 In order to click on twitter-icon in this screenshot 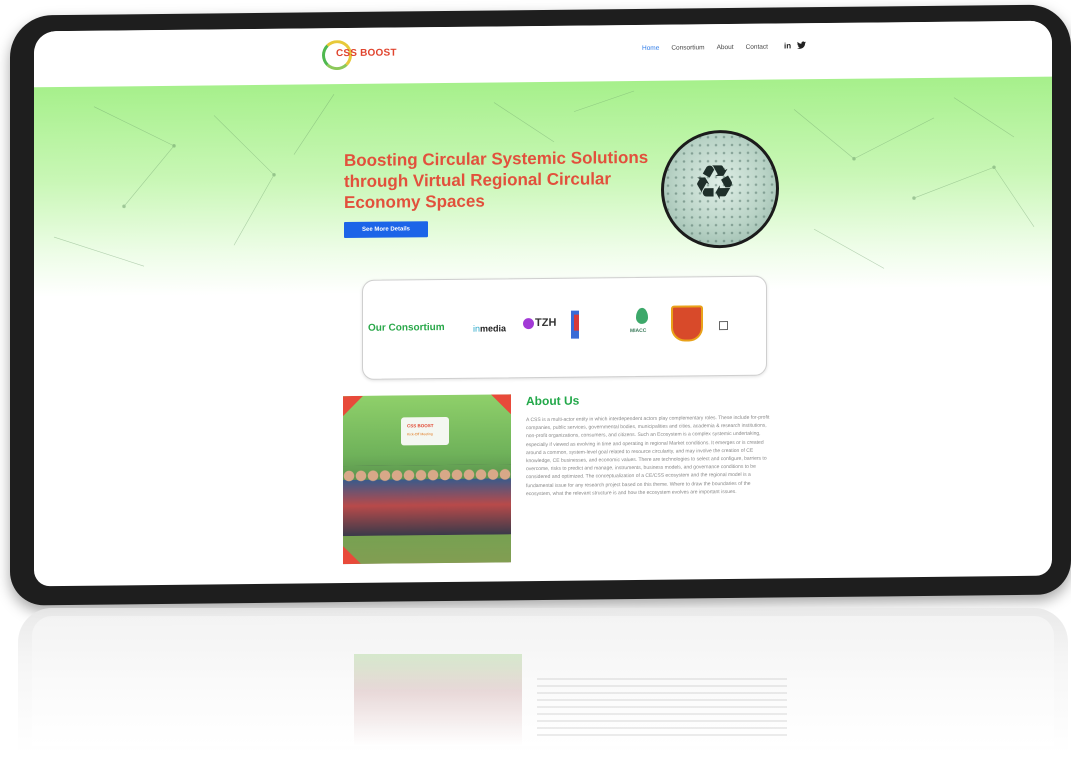, I will do `click(802, 46)`.